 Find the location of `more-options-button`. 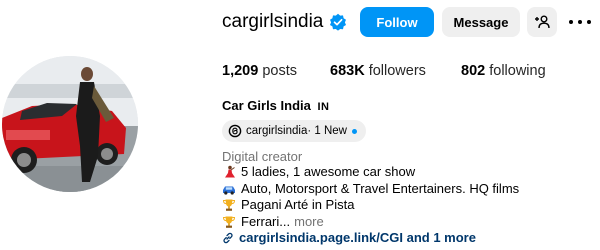

more-options-button is located at coordinates (580, 22).